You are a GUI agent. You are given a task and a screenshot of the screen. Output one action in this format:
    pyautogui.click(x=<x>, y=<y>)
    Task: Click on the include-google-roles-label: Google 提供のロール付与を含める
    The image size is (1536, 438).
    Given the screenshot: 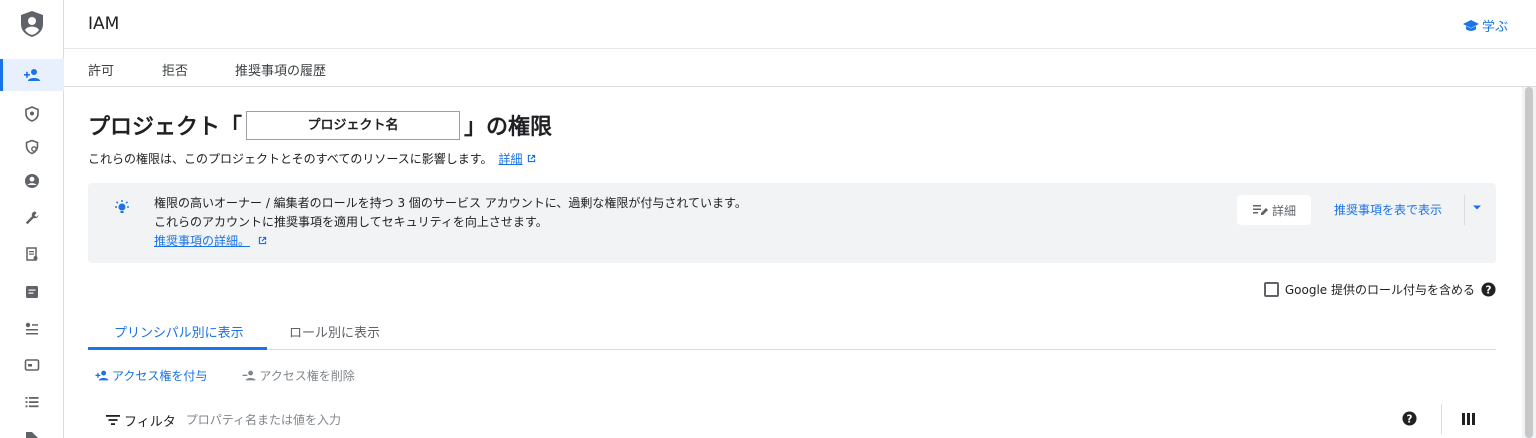 What is the action you would take?
    pyautogui.click(x=1379, y=290)
    